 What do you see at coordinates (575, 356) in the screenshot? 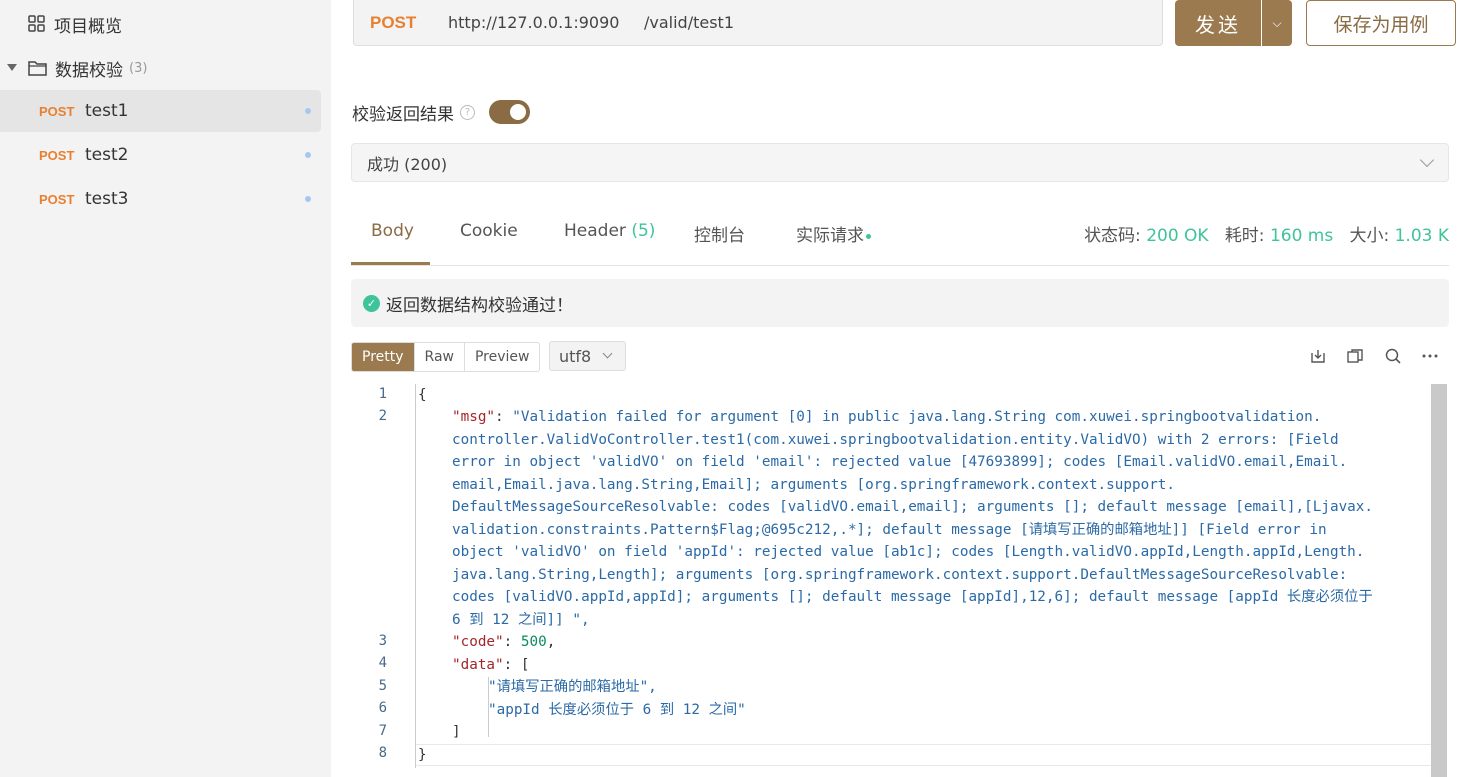
I see `encoding-value: utf8` at bounding box center [575, 356].